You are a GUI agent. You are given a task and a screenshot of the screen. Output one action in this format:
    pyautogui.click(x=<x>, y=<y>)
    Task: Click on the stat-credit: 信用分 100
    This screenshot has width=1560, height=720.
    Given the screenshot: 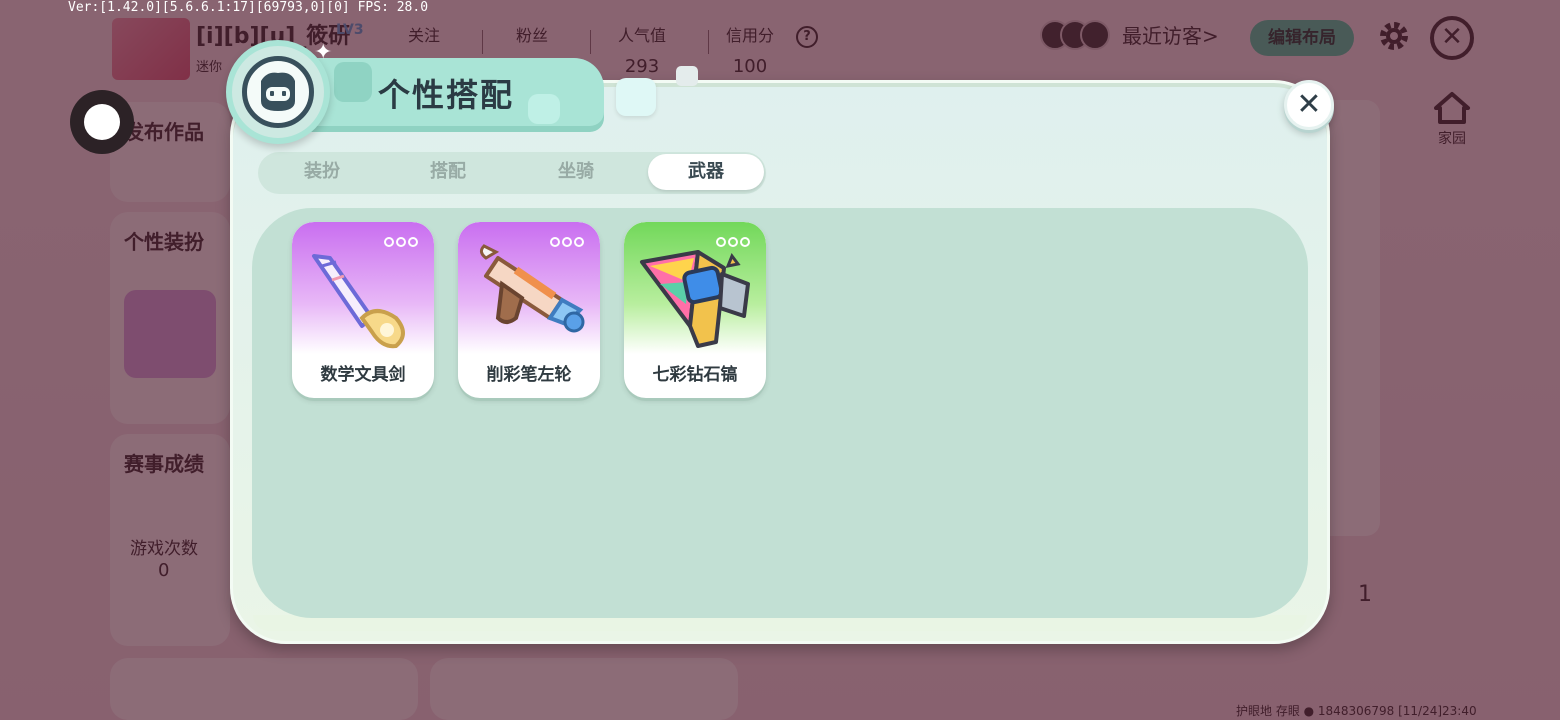 What is the action you would take?
    pyautogui.click(x=750, y=49)
    